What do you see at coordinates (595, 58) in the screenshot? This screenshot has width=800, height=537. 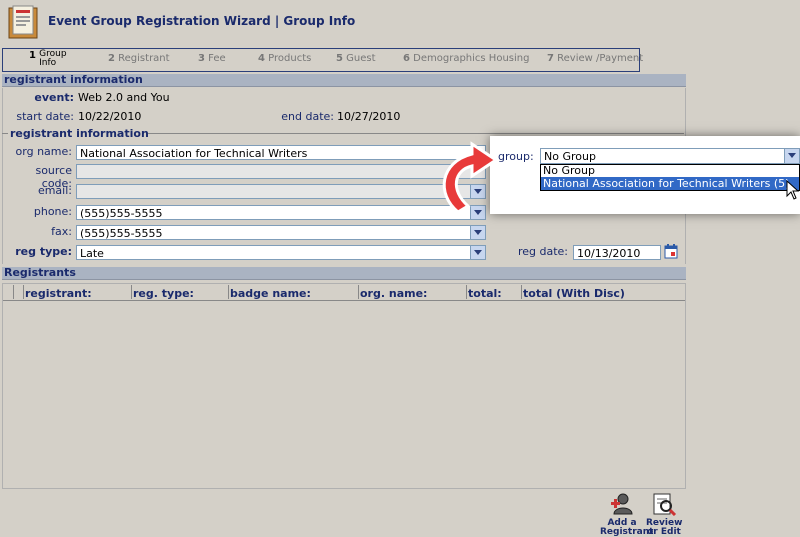 I see `step-review-payment: 7 Review /Payment` at bounding box center [595, 58].